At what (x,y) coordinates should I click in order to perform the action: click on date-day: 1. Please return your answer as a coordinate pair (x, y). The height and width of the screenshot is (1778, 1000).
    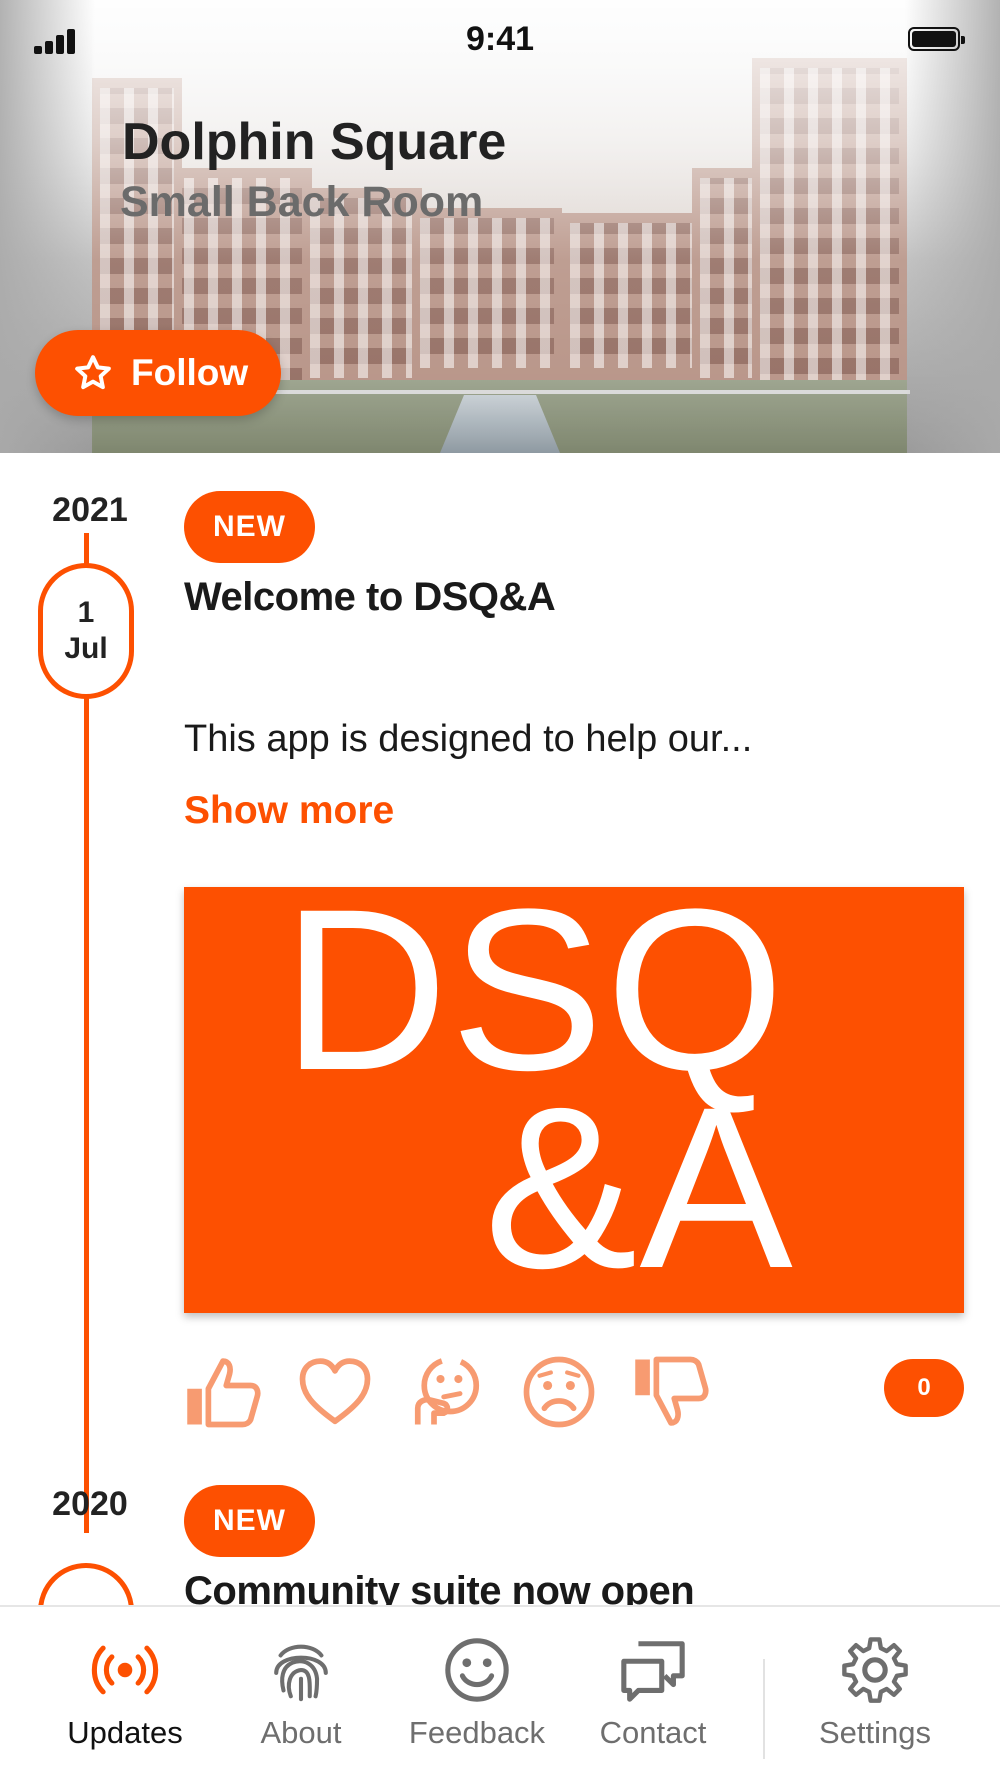
    Looking at the image, I should click on (86, 612).